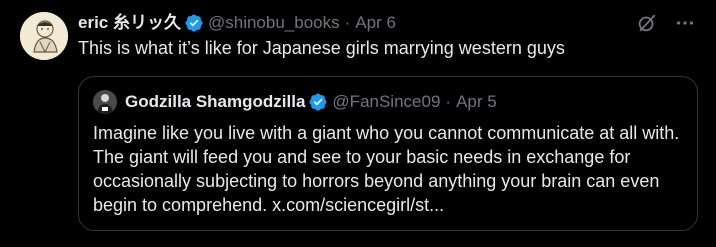 Image resolution: width=716 pixels, height=247 pixels. Describe the element at coordinates (685, 23) in the screenshot. I see `more-horizontal-icon` at that location.